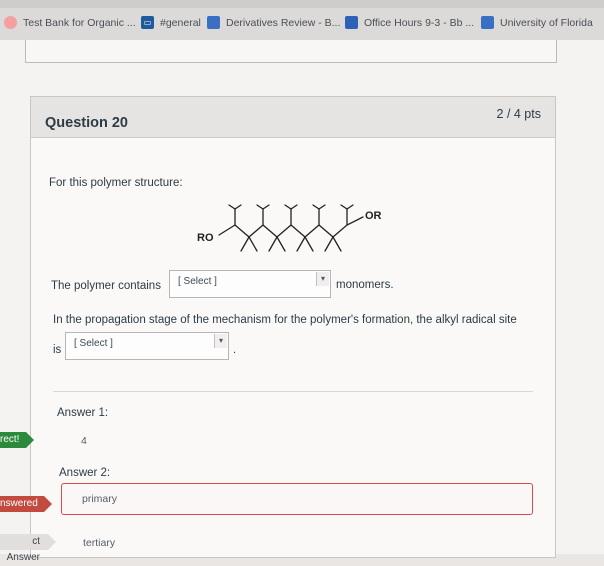 Image resolution: width=604 pixels, height=566 pixels. Describe the element at coordinates (116, 183) in the screenshot. I see `question-prompt: For this polymer structure:` at that location.